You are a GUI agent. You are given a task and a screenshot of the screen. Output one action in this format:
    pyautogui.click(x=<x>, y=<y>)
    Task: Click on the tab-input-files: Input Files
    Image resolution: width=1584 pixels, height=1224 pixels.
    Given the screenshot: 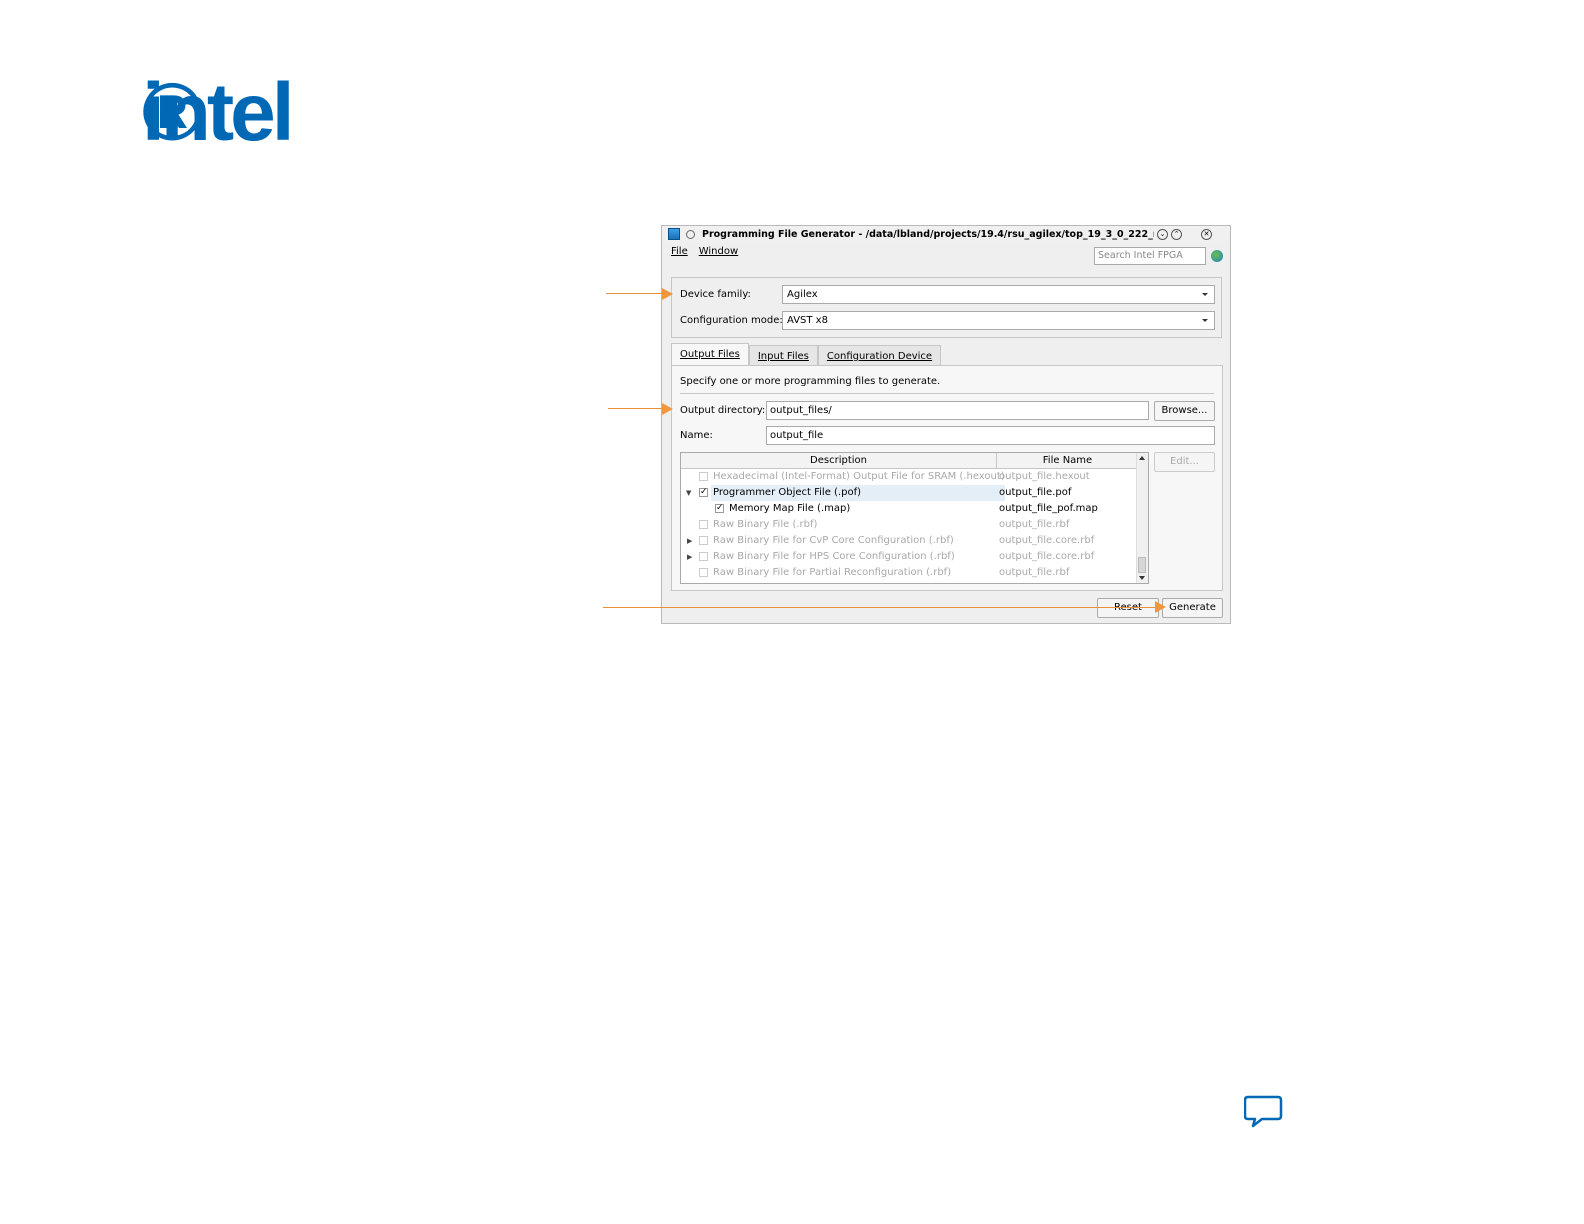 What is the action you would take?
    pyautogui.click(x=783, y=355)
    